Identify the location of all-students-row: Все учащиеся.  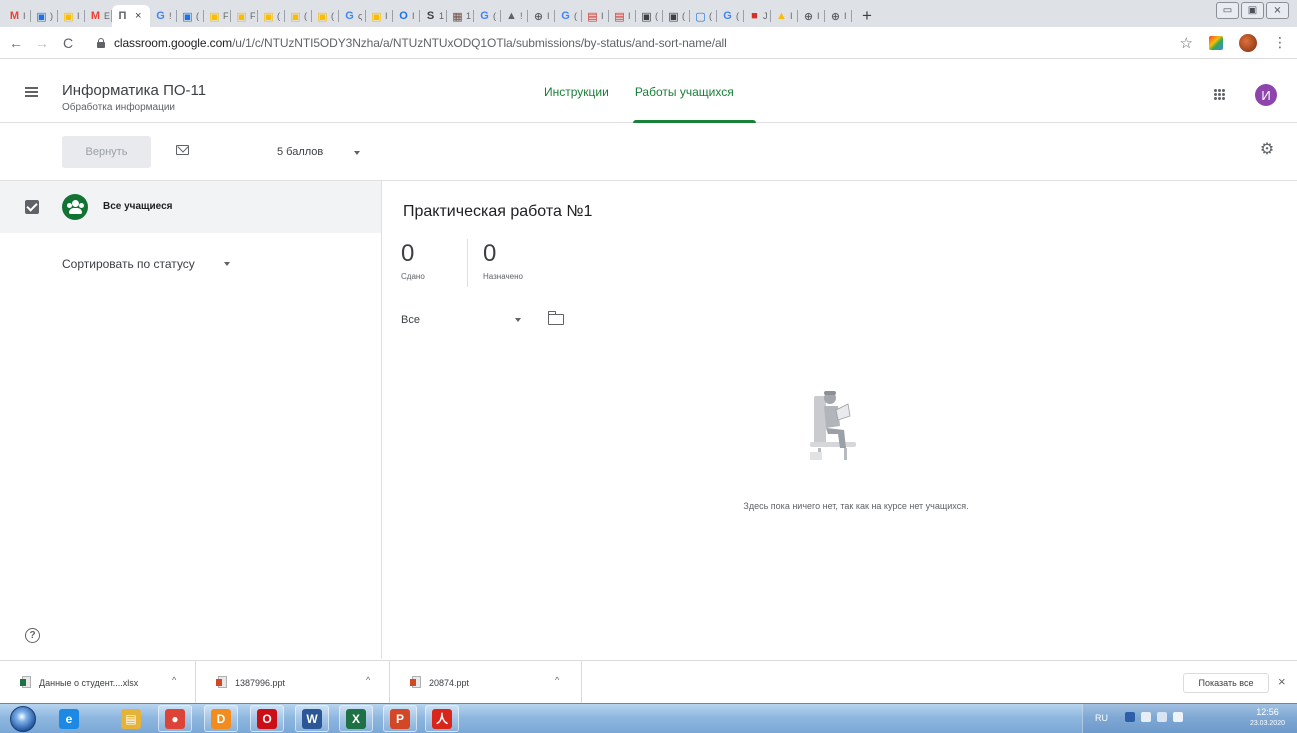
(190, 207).